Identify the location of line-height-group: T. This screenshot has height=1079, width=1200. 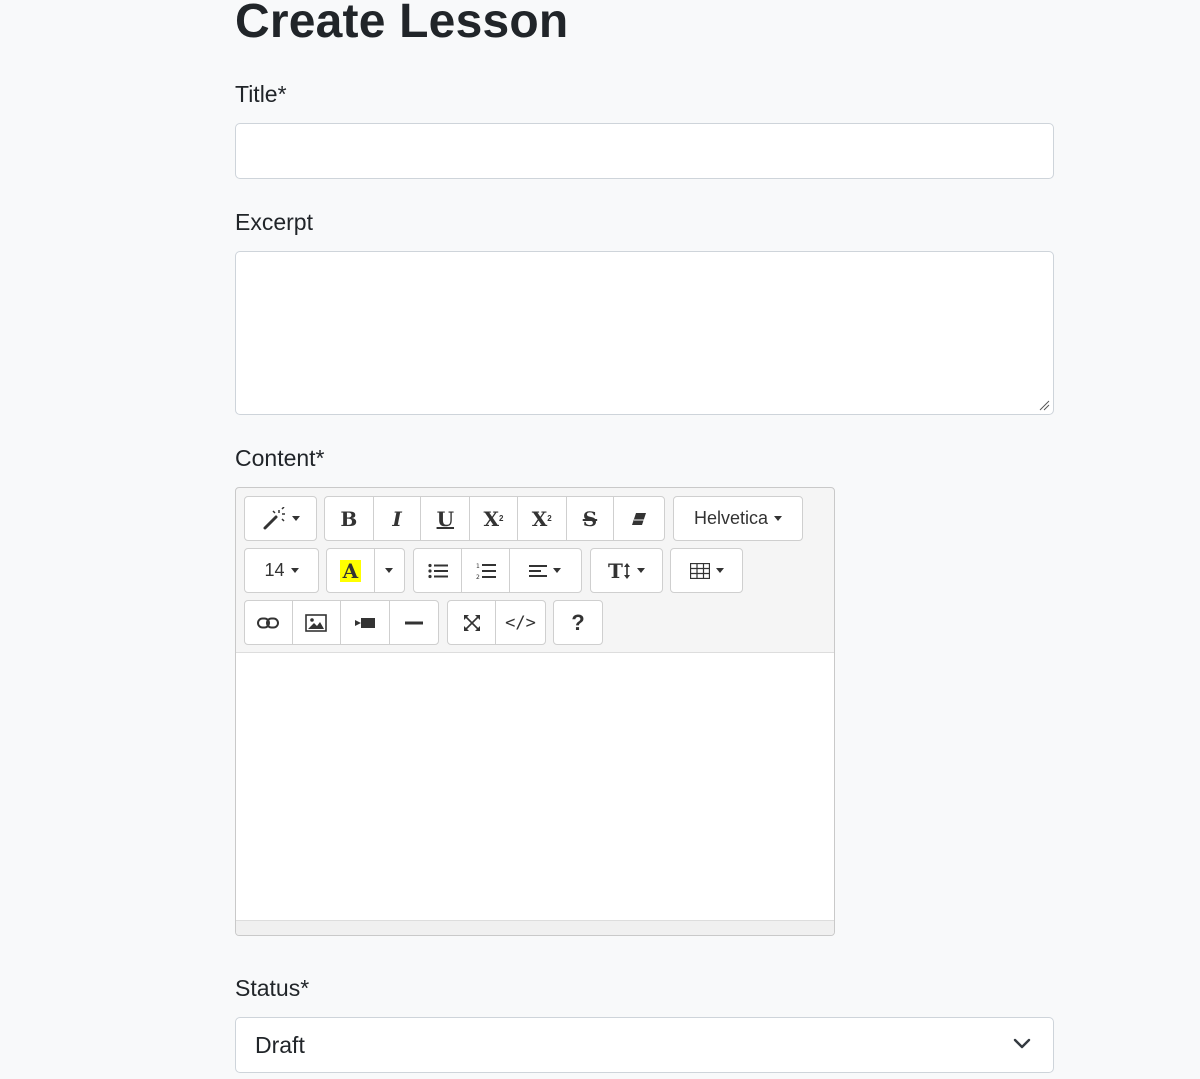
(626, 570).